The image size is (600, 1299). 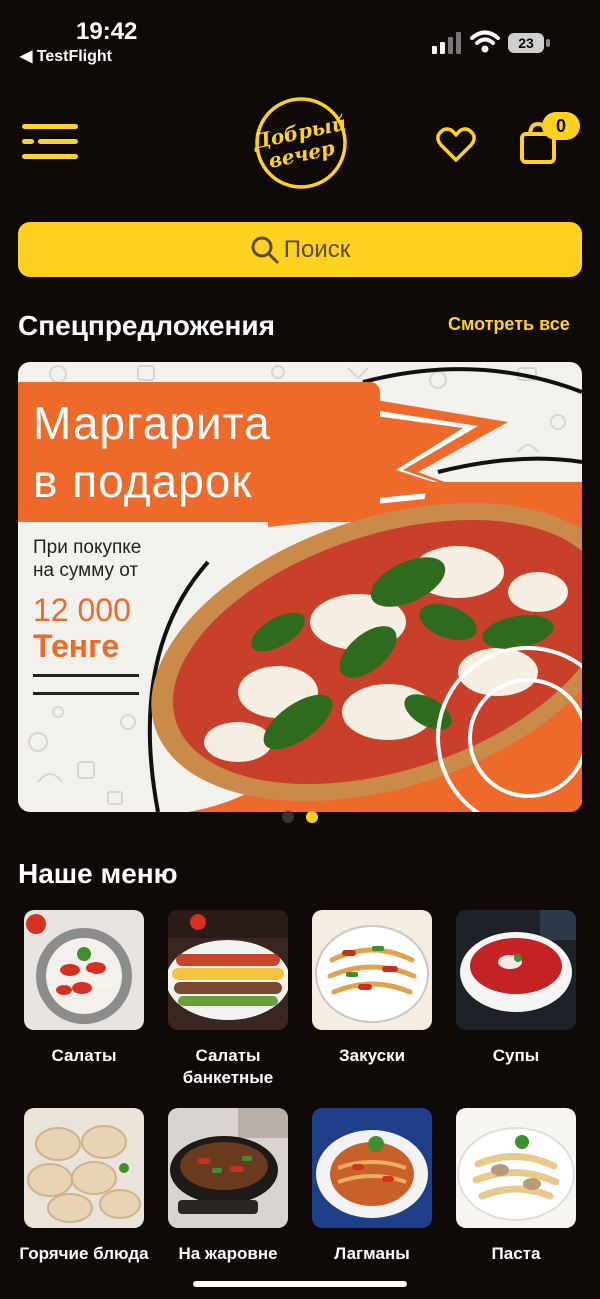 I want to click on salad-image, so click(x=84, y=970).